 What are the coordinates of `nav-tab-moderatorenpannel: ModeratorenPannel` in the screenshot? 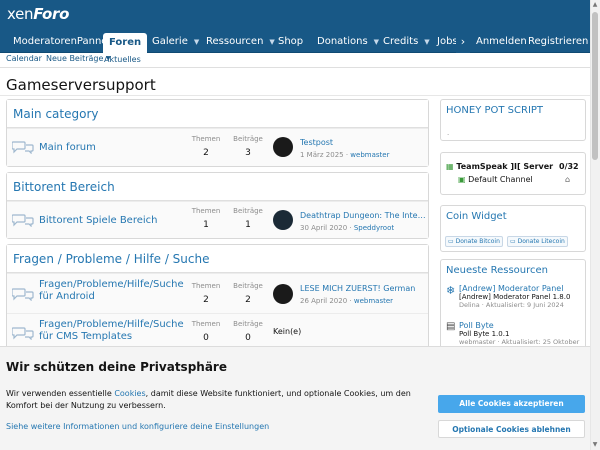 It's located at (61, 42).